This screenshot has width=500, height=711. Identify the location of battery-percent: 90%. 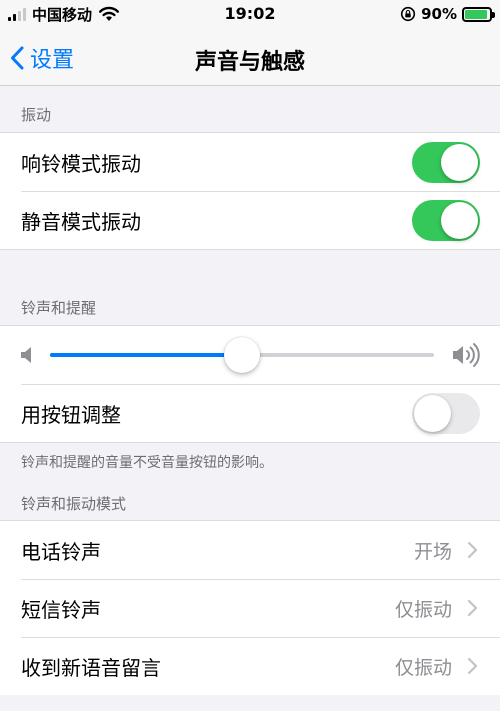
(439, 14).